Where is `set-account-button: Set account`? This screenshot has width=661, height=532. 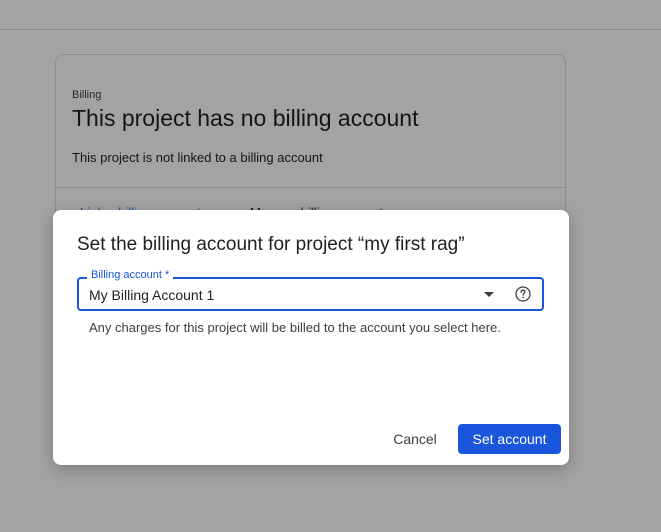 set-account-button: Set account is located at coordinates (509, 439).